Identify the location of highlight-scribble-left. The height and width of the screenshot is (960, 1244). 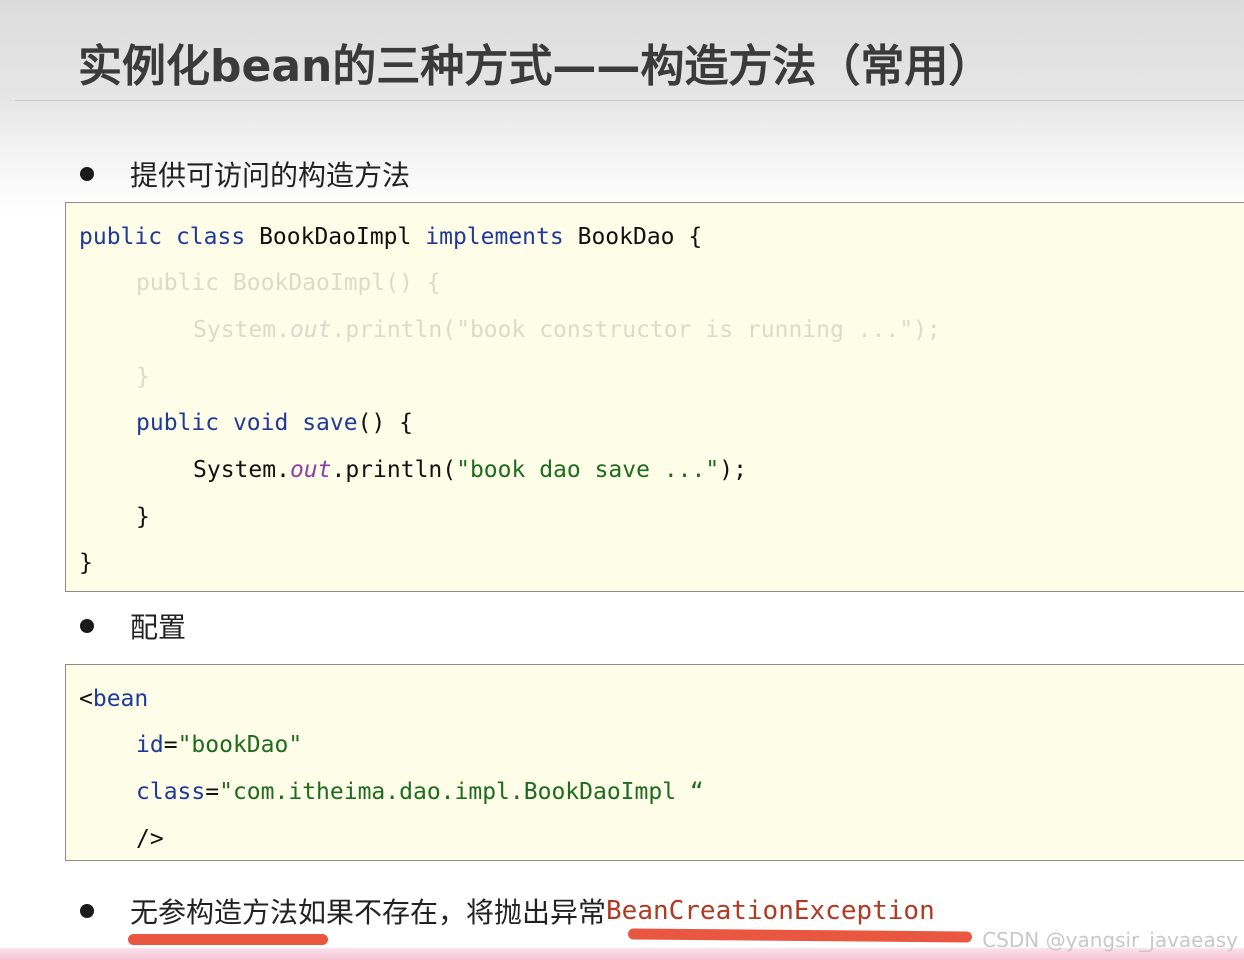
(228, 939).